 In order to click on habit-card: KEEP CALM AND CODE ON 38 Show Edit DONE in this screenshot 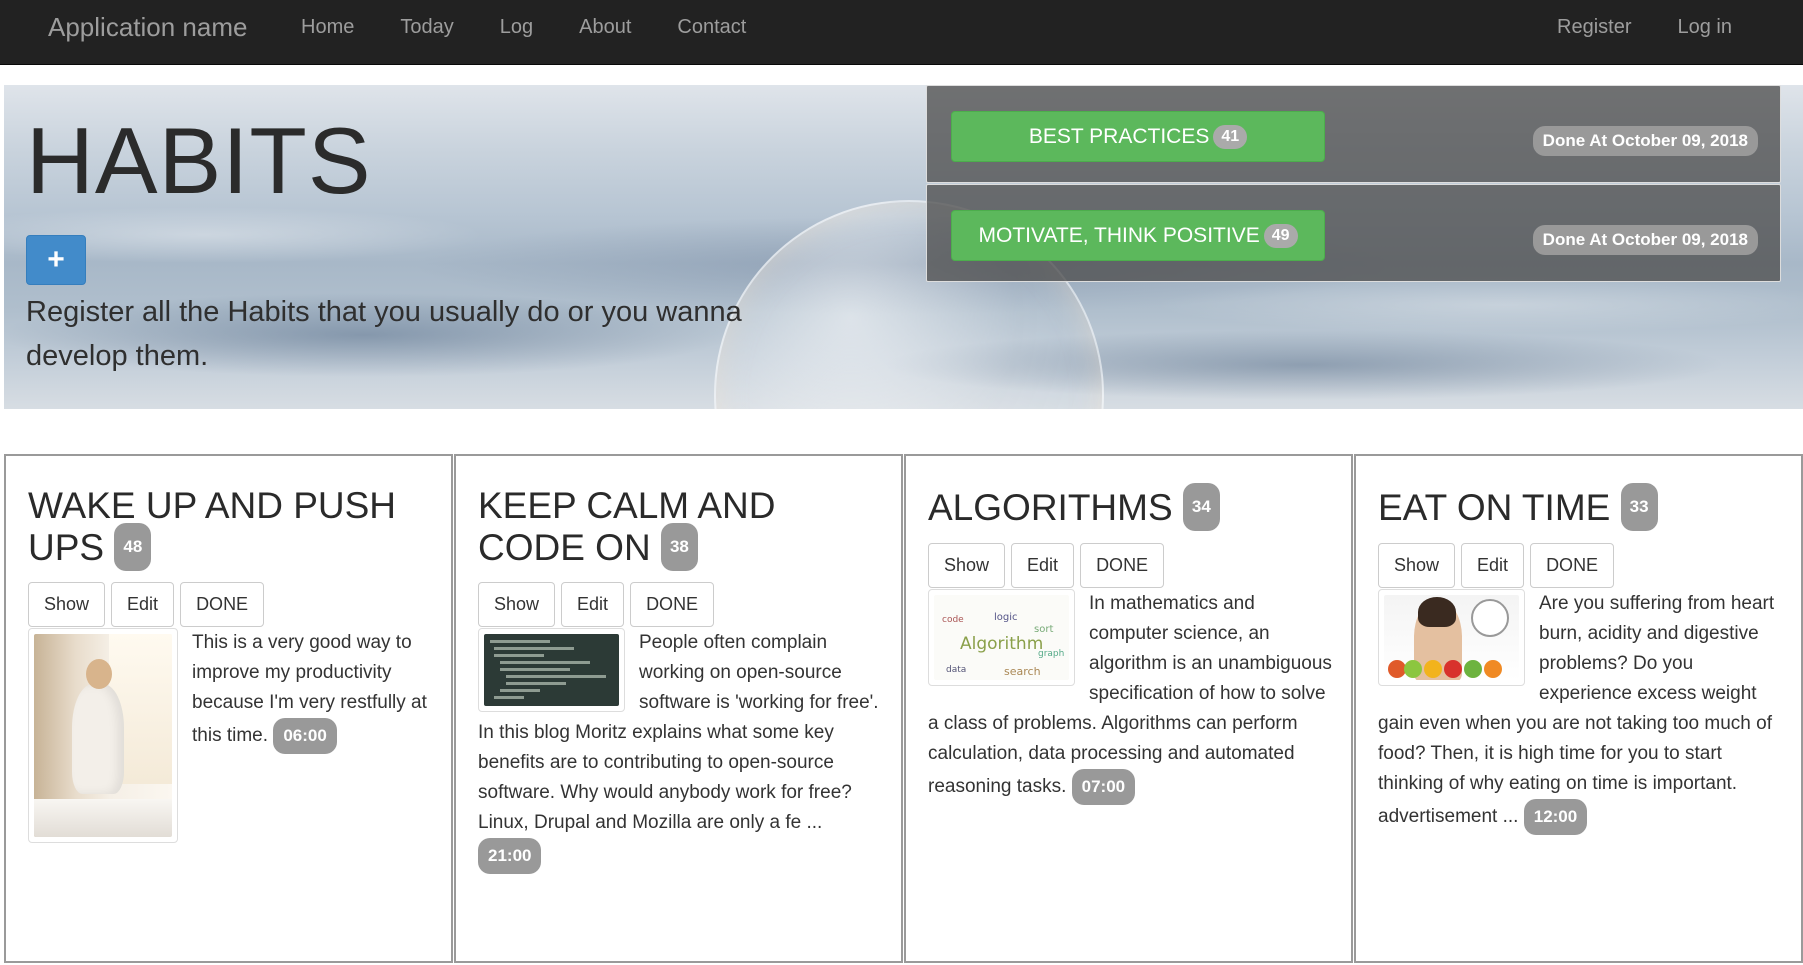, I will do `click(678, 708)`.